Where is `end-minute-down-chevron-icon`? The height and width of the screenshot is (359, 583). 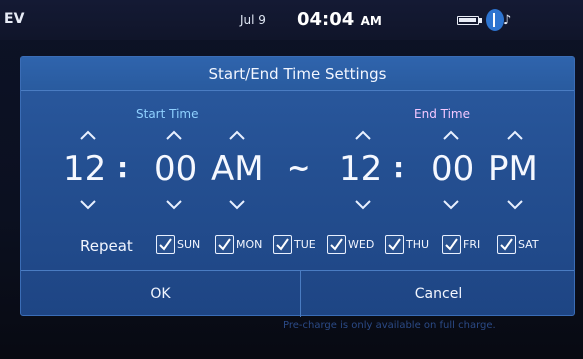
end-minute-down-chevron-icon is located at coordinates (451, 204).